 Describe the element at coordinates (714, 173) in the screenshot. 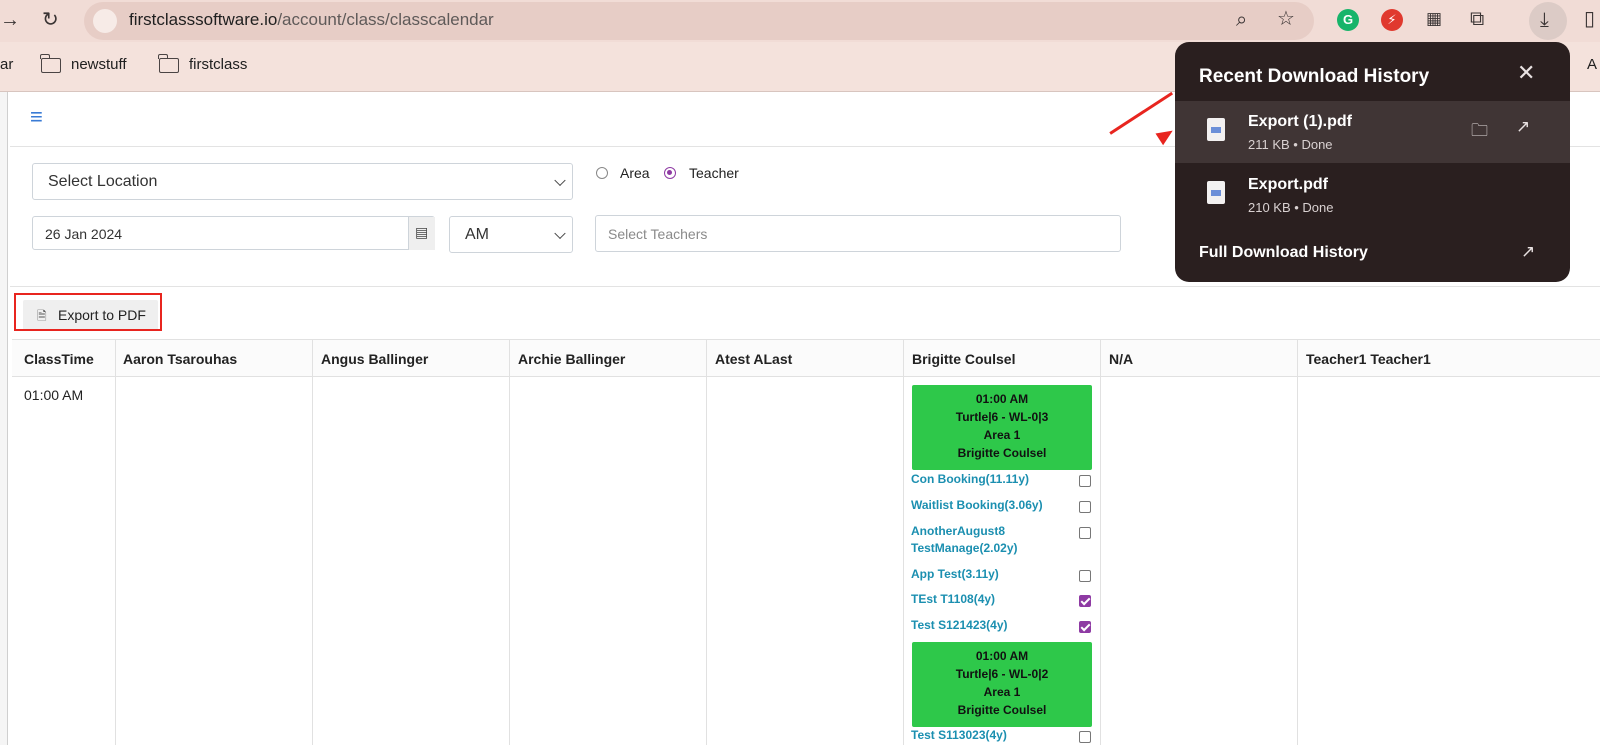

I see `radio-teacher-label: Teacher` at that location.